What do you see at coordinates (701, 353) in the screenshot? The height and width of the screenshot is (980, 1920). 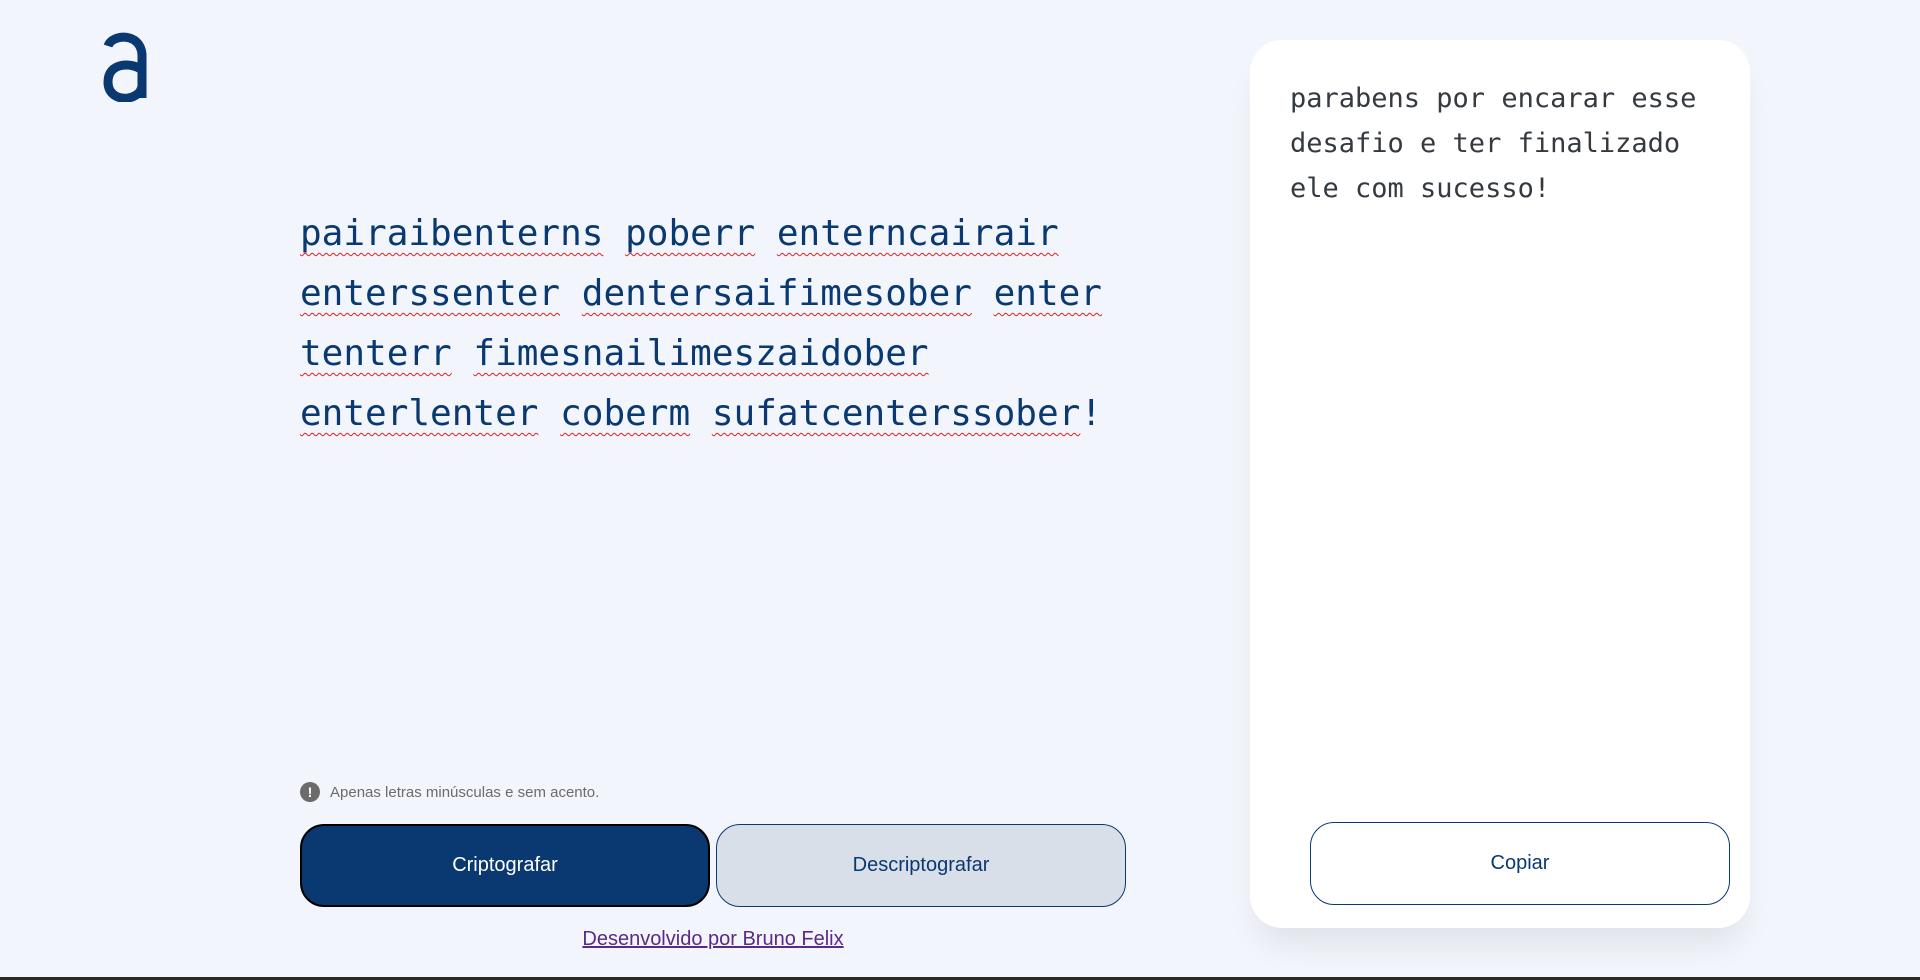 I see `input-word: fimesnailimeszaidober` at bounding box center [701, 353].